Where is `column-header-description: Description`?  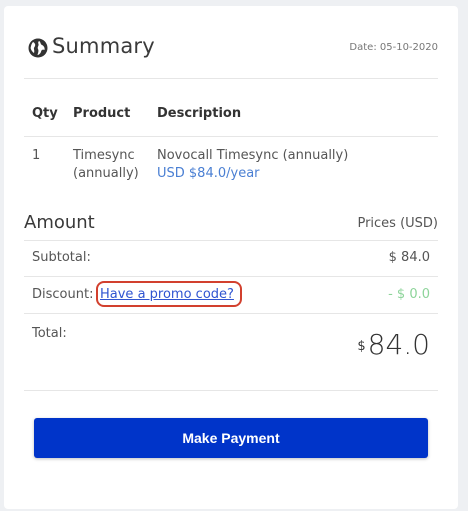 column-header-description: Description is located at coordinates (199, 113).